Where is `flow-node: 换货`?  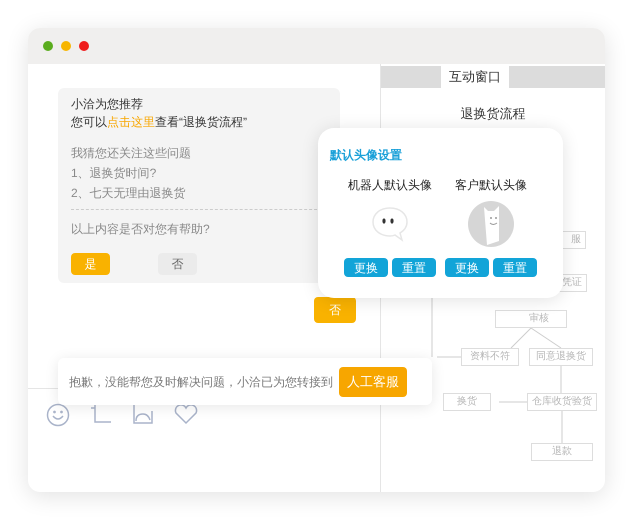 flow-node: 换货 is located at coordinates (467, 402).